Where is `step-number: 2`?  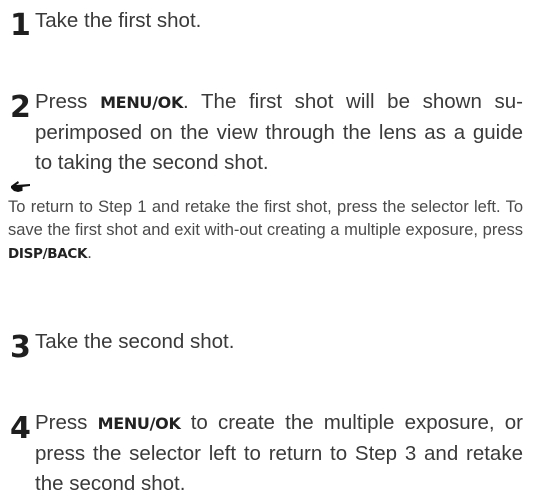
step-number: 2 is located at coordinates (20, 107).